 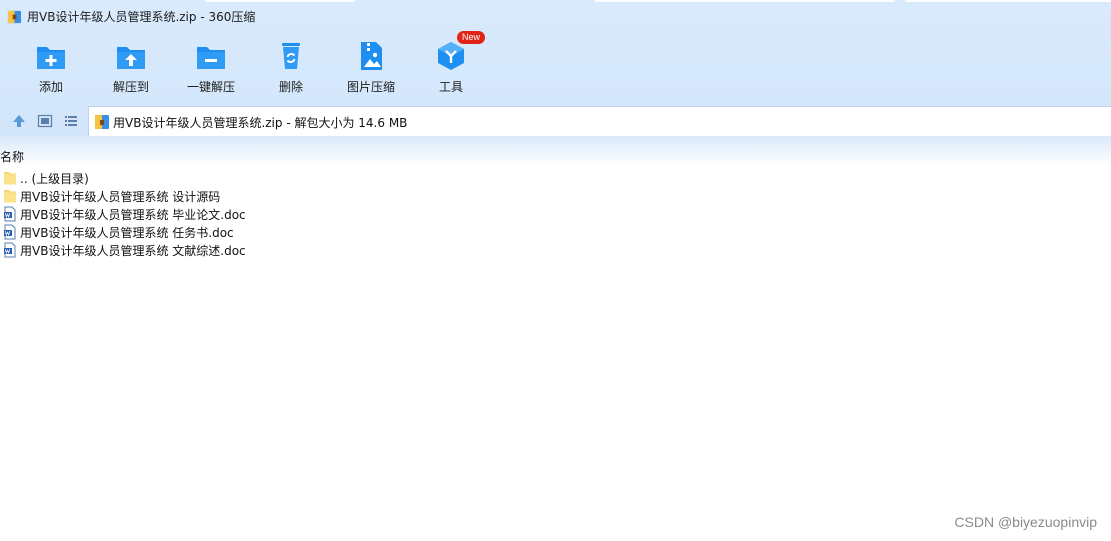 I want to click on delete-button: 删除, so click(x=291, y=67).